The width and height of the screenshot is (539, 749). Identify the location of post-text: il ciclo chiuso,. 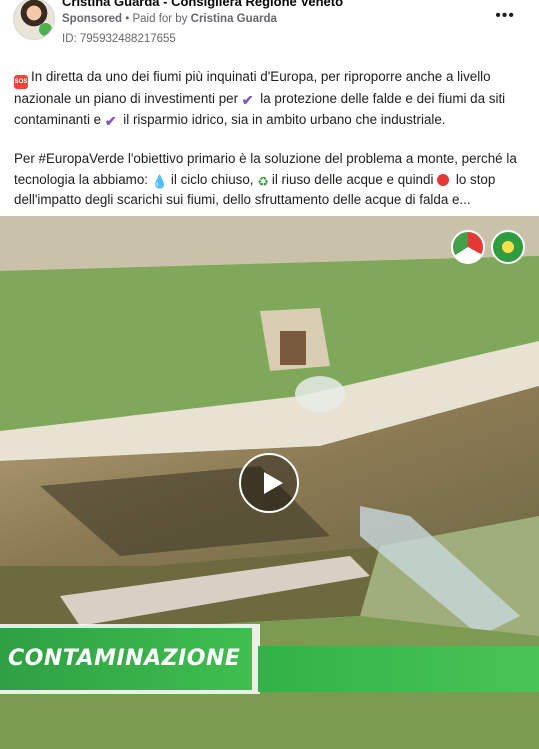
(214, 179).